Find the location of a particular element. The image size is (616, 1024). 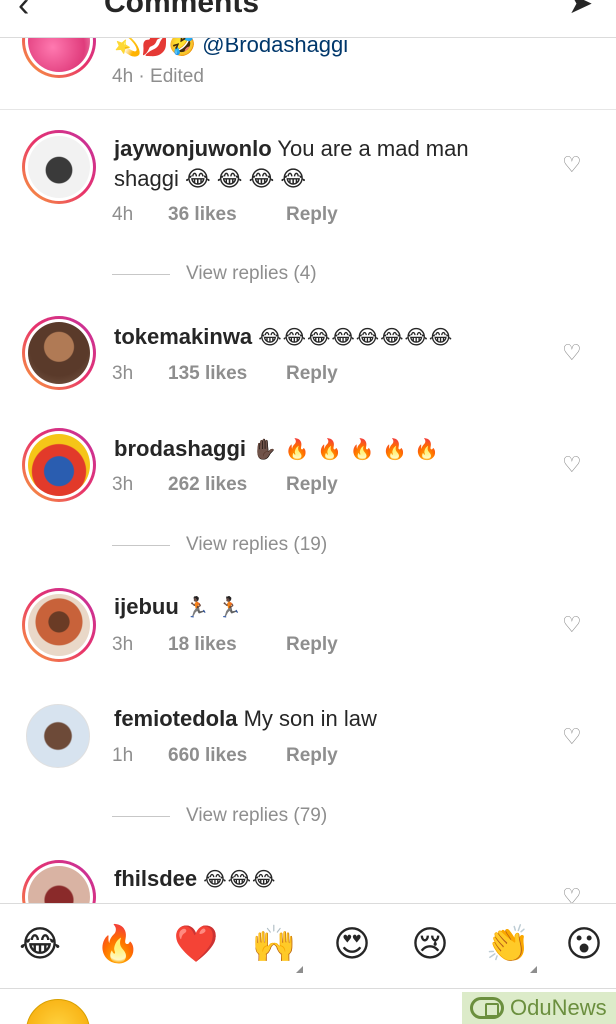

view-replies-button: View replies (79) is located at coordinates (262, 816).